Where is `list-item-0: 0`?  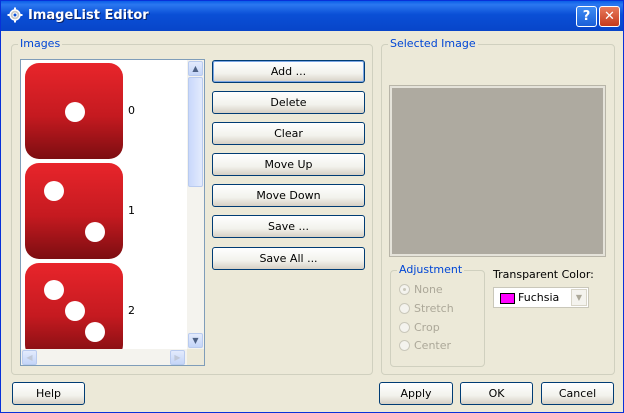 list-item-0: 0 is located at coordinates (99, 111).